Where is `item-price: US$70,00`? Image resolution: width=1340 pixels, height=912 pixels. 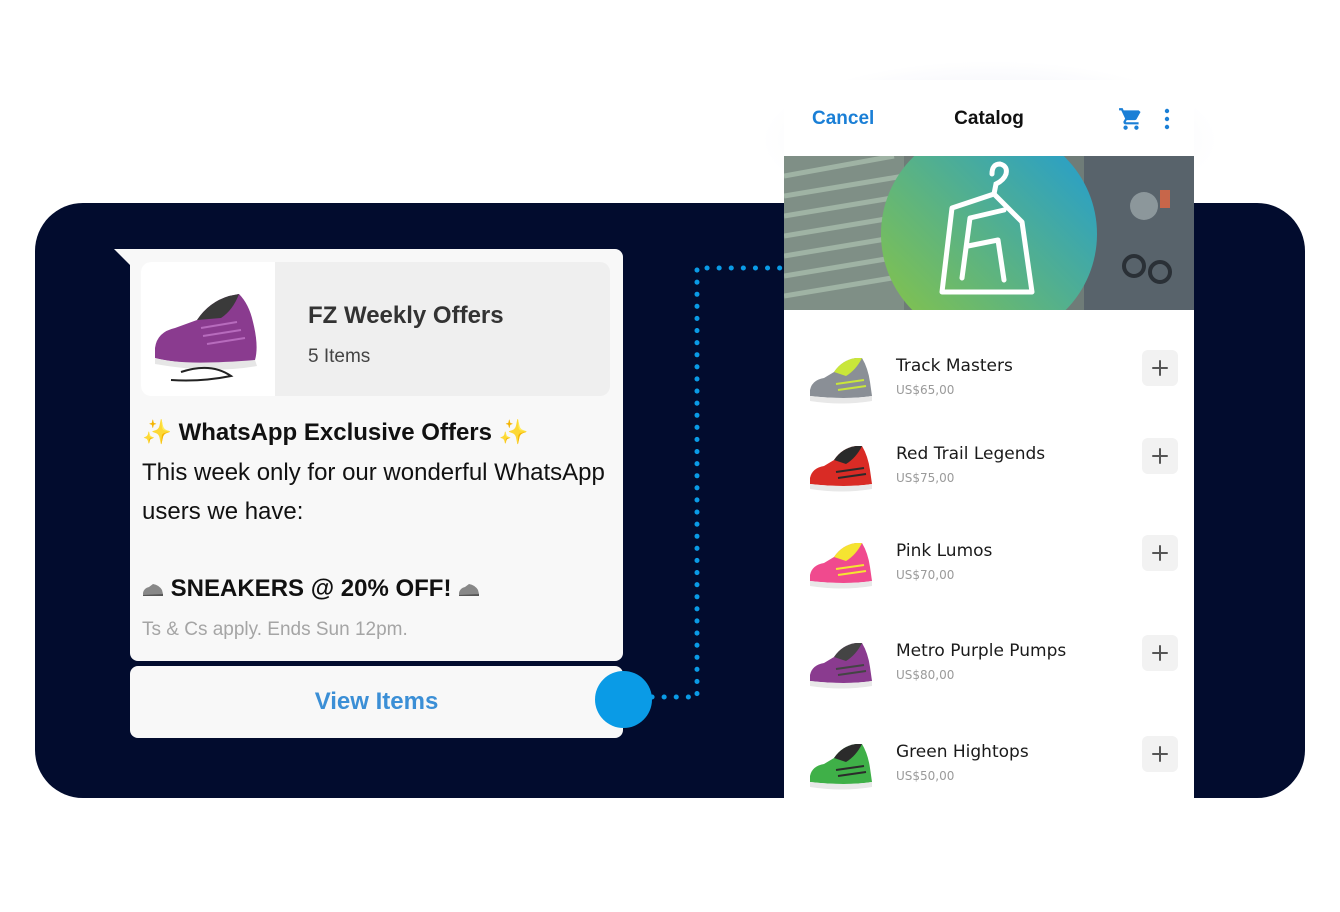
item-price: US$70,00 is located at coordinates (925, 575).